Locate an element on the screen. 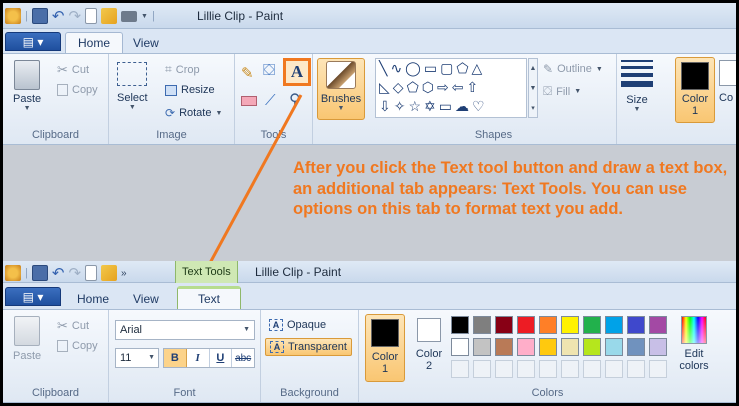 The image size is (739, 406). colors-group: Color 1 Color 2 Edit colors Colors is located at coordinates (547, 356).